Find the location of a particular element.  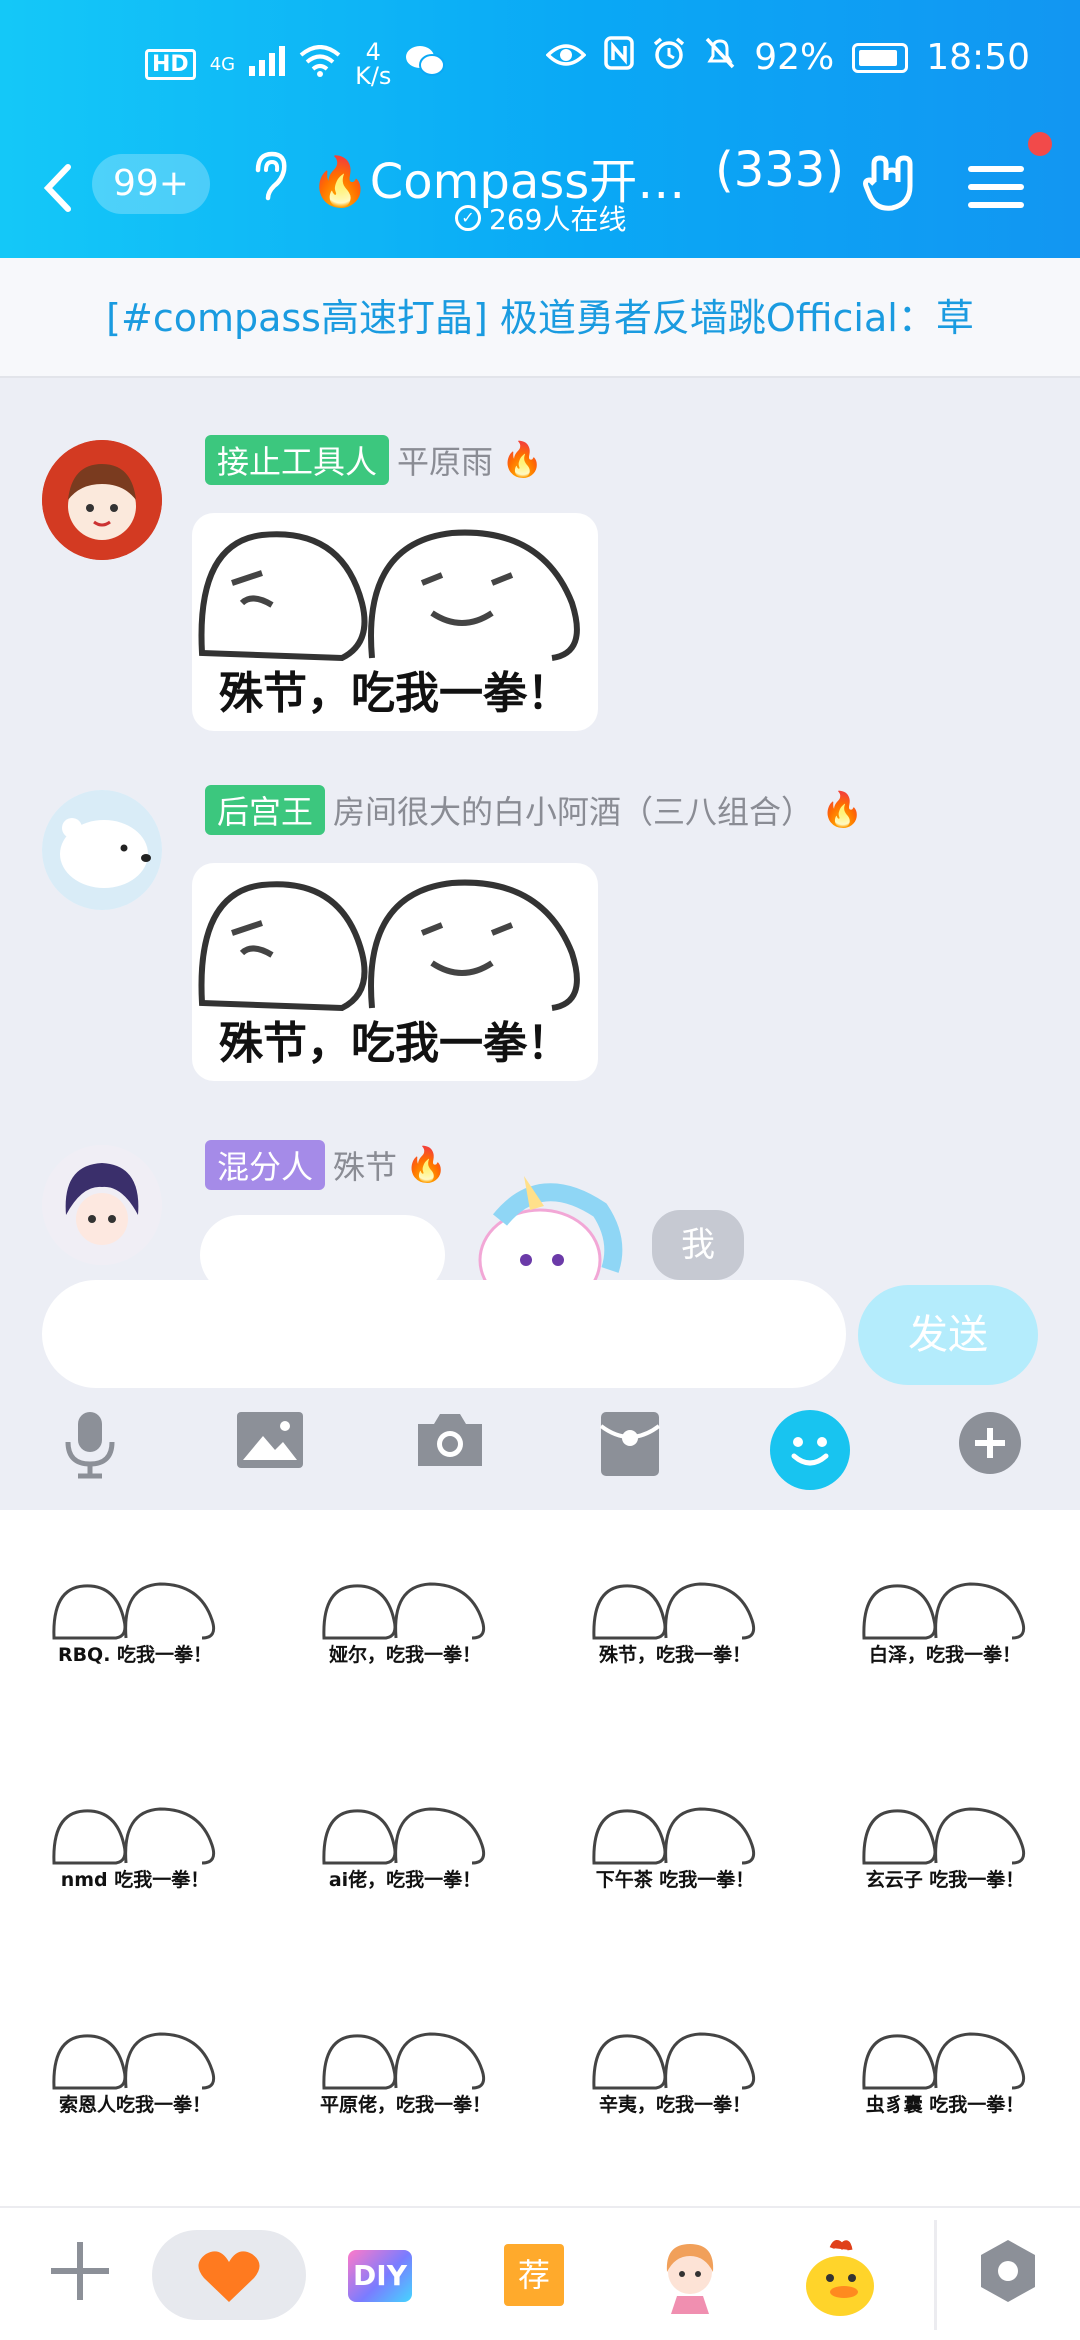

sticker-item: 辛夷，吃我一拳！ is located at coordinates (675, 2076).